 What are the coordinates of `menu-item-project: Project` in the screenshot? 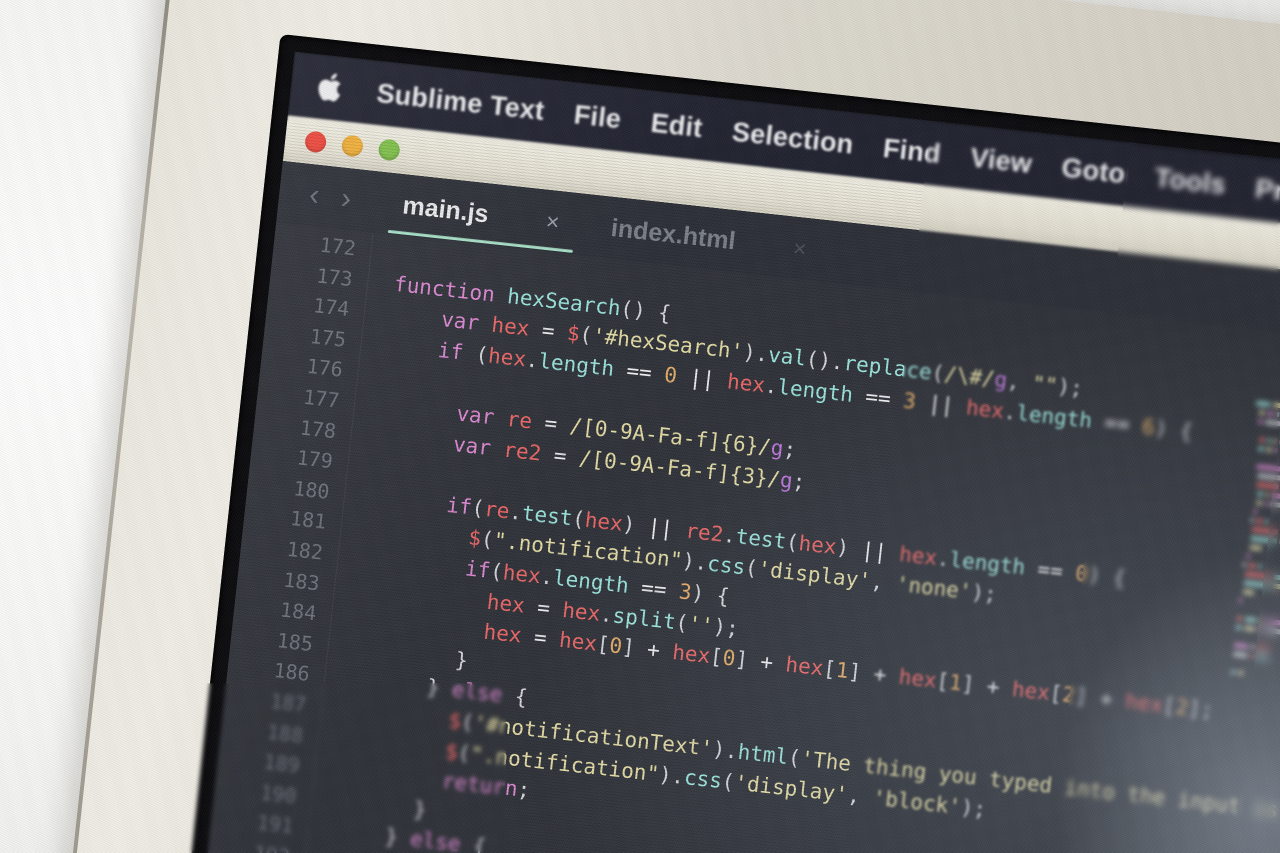 It's located at (1267, 193).